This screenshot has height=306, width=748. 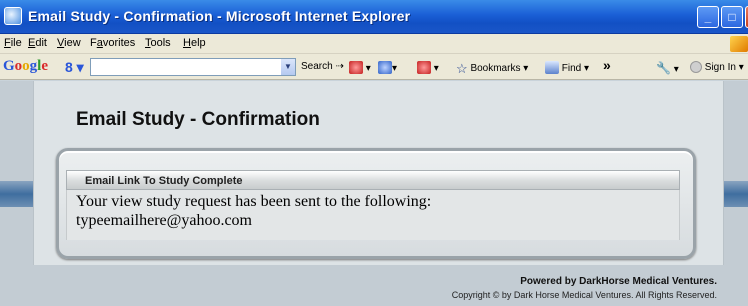 I want to click on recipient-email: typeemailhere@yahoo.com, so click(x=164, y=220).